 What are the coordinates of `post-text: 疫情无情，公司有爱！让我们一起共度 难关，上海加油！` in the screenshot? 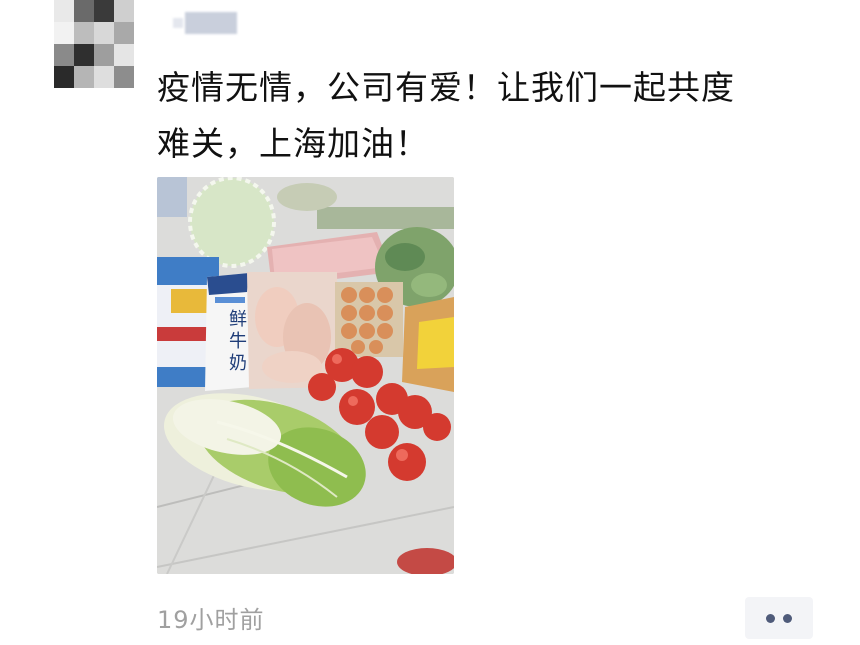 It's located at (446, 115).